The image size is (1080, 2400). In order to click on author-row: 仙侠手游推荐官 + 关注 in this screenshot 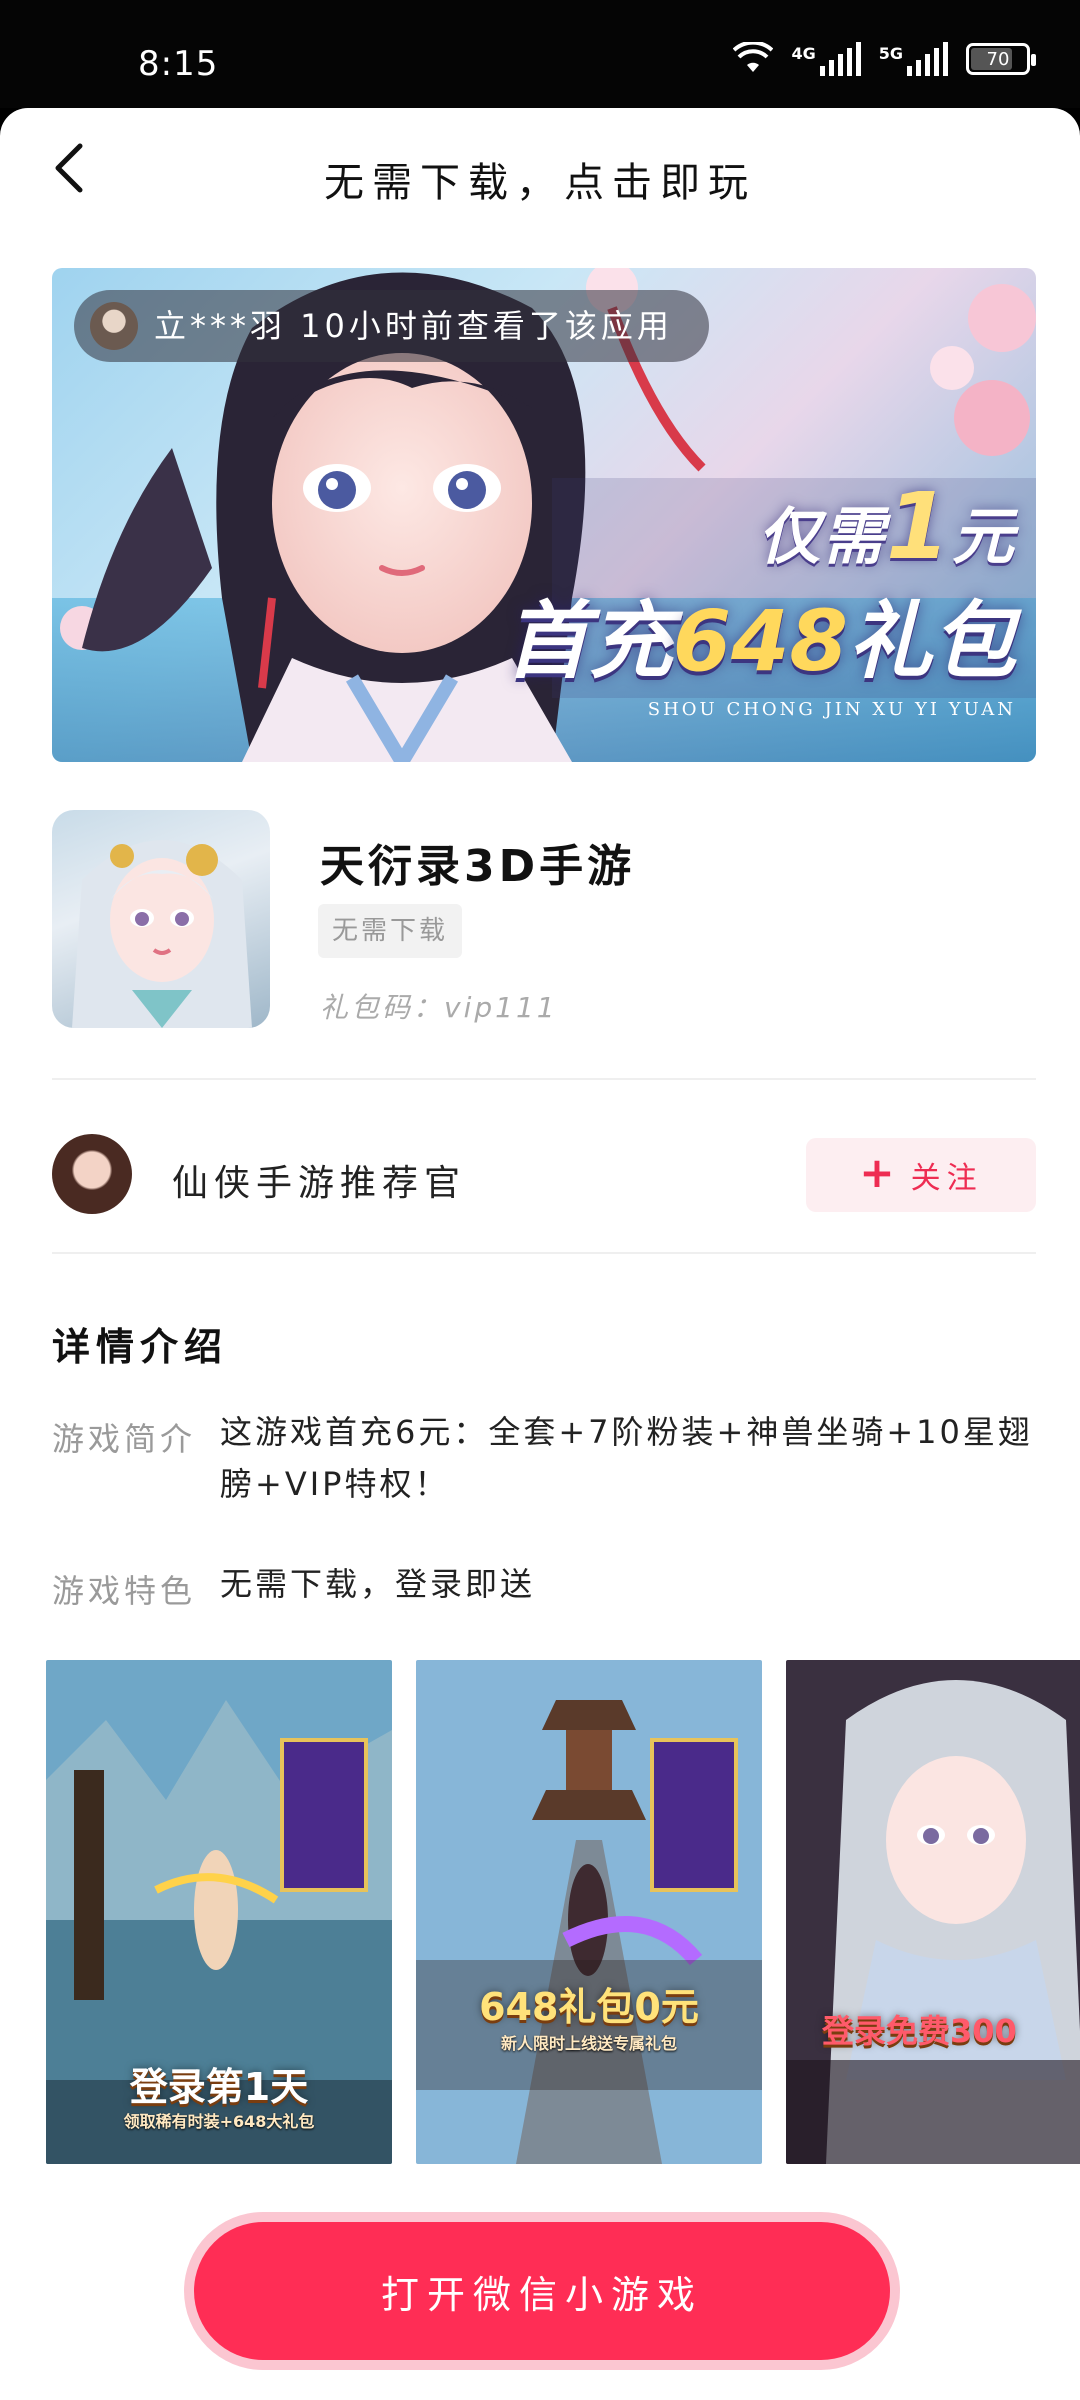, I will do `click(544, 1175)`.